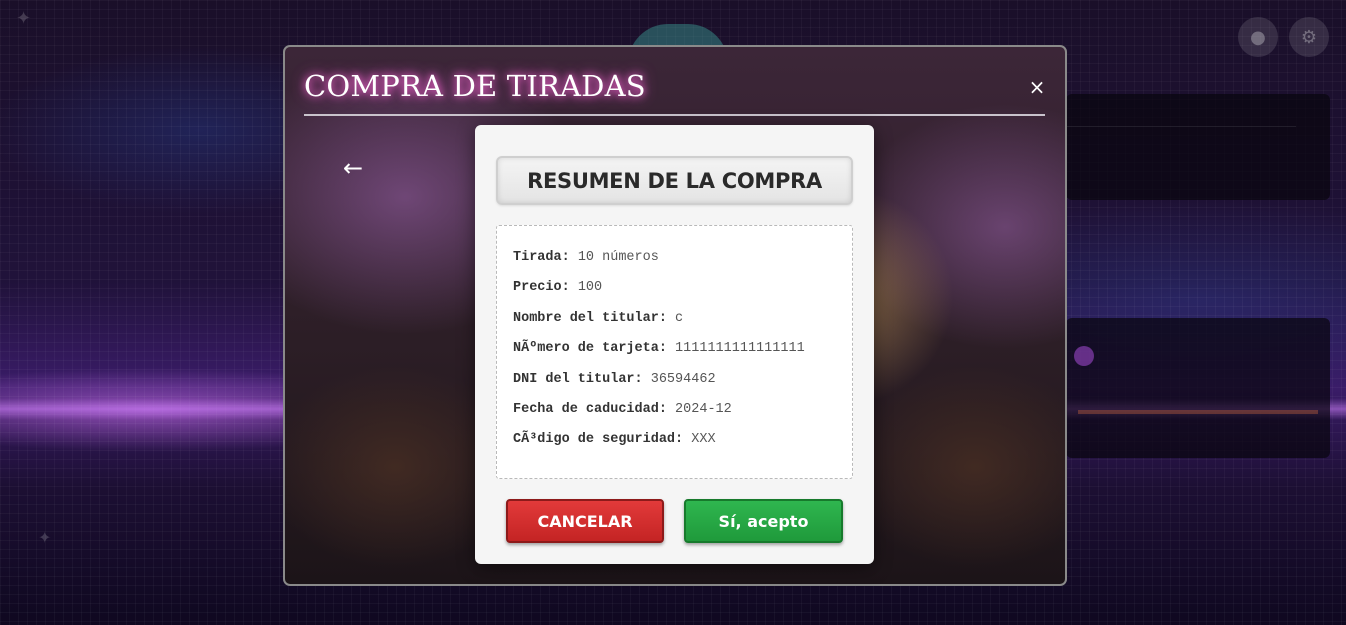  Describe the element at coordinates (618, 257) in the screenshot. I see `detail-value: 10 números` at that location.